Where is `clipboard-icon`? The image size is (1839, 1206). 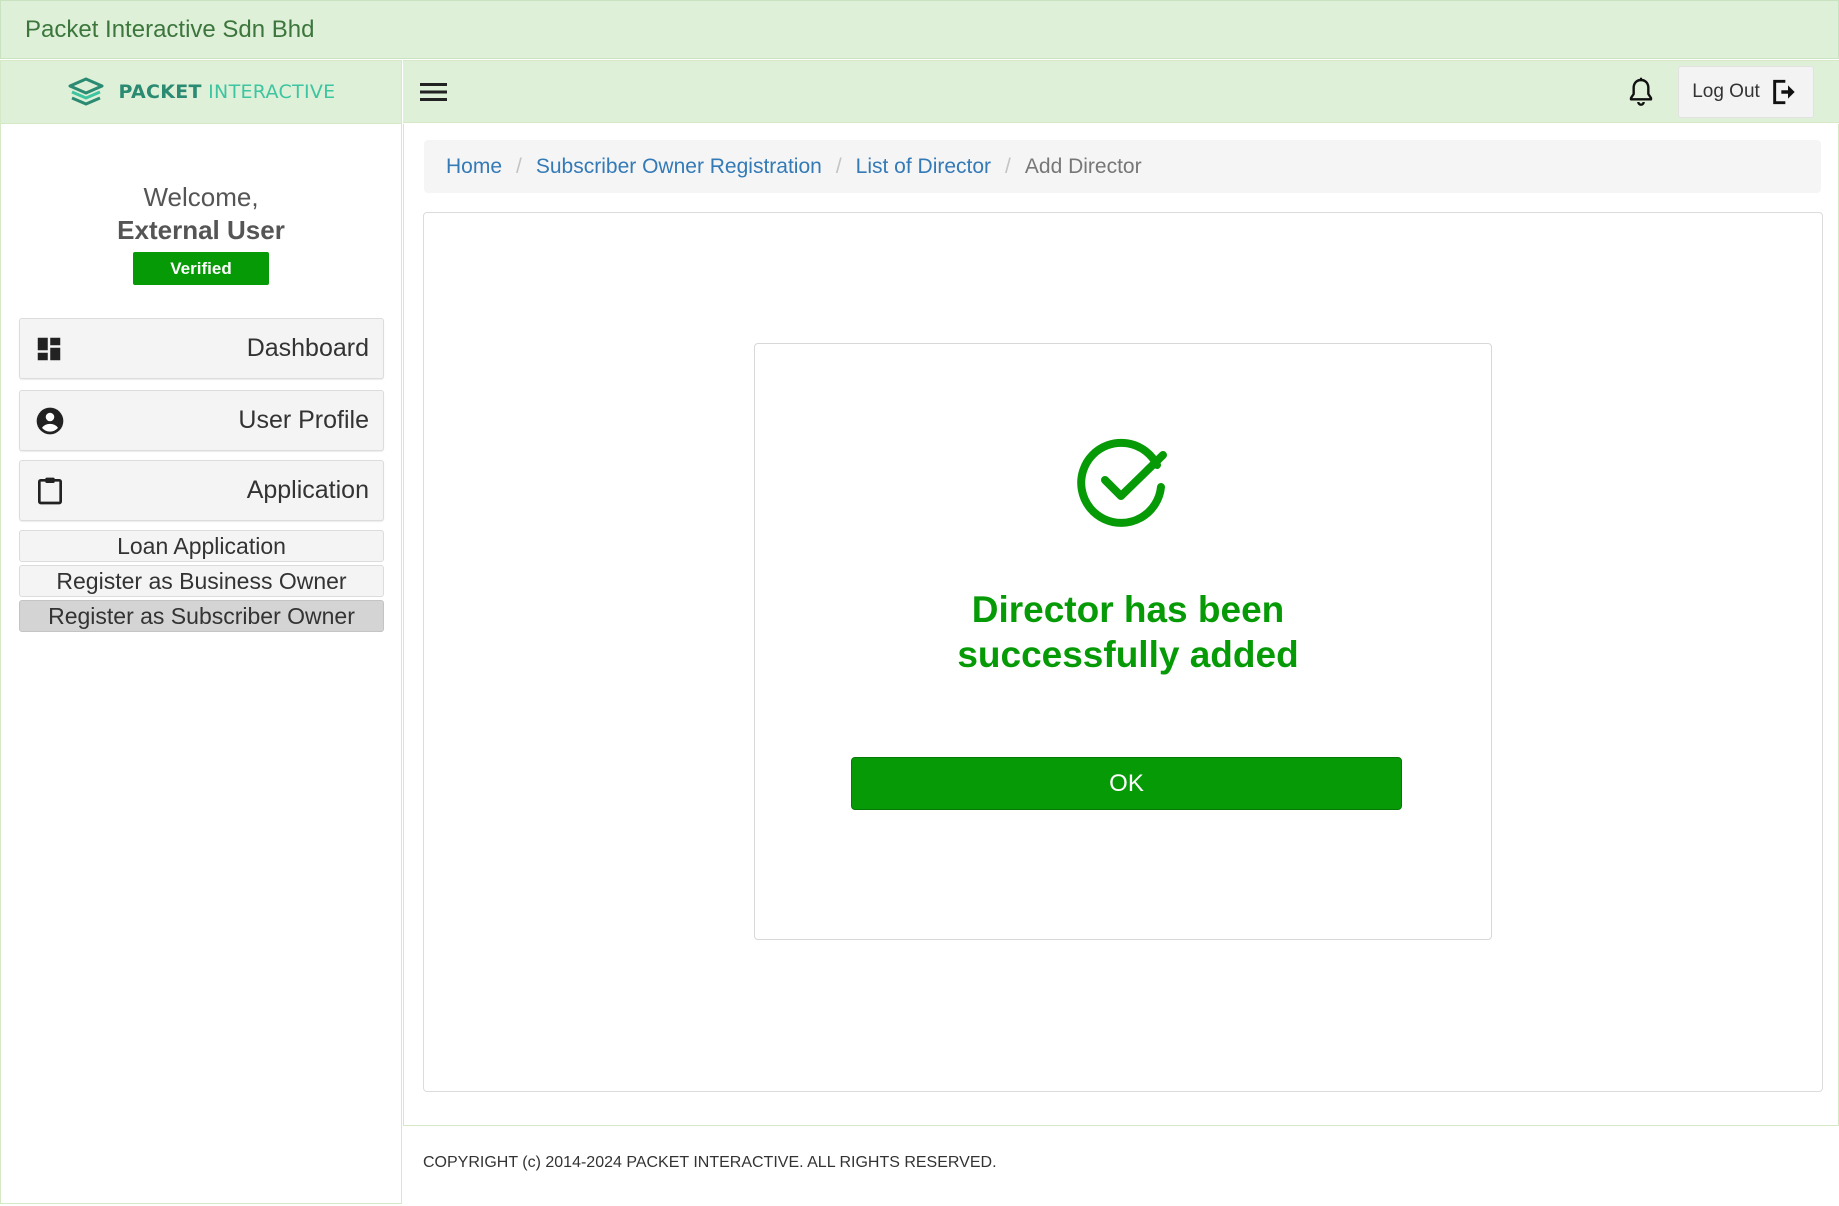
clipboard-icon is located at coordinates (50, 490).